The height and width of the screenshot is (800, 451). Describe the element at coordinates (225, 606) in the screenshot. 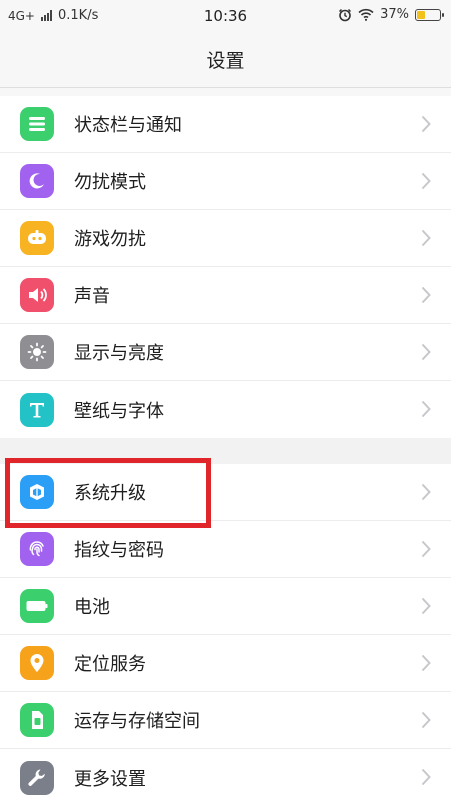

I see `settings-item-battery: 电池` at that location.